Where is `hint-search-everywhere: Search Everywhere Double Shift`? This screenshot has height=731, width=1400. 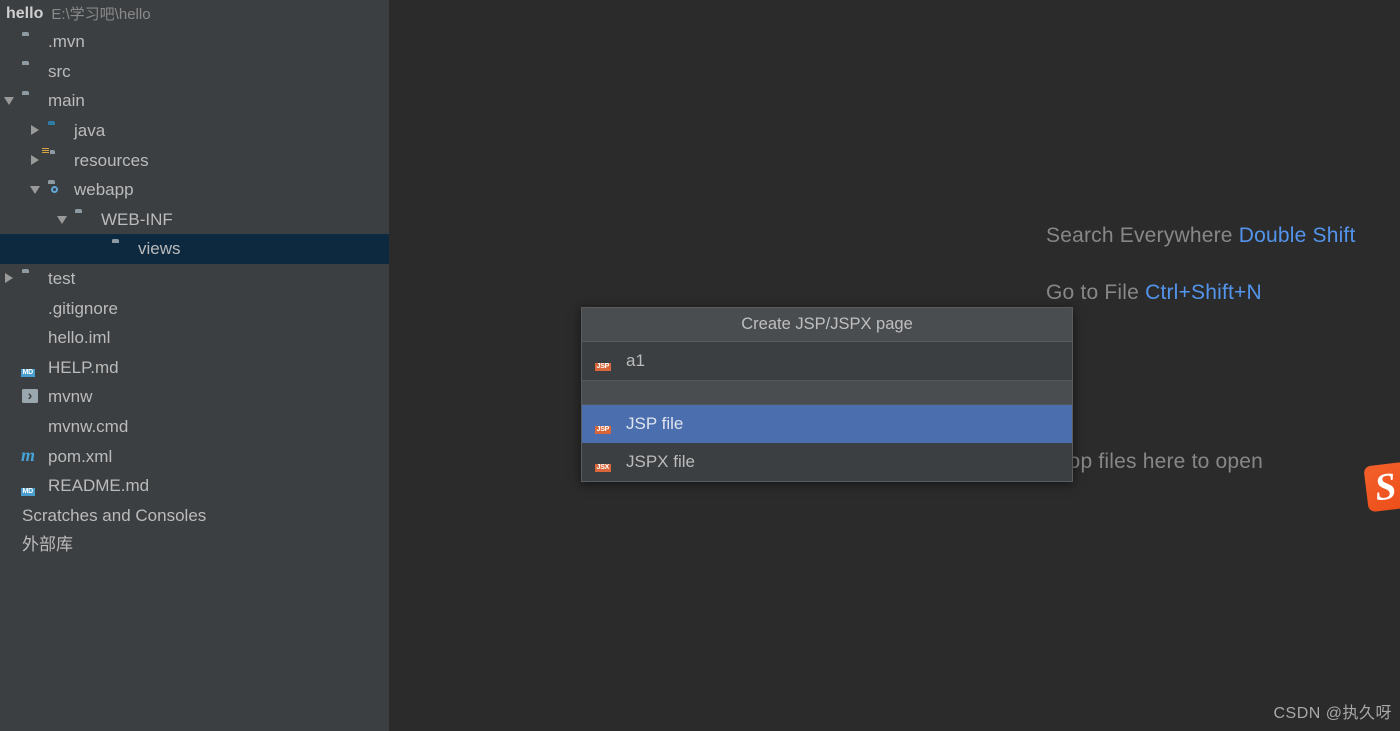
hint-search-everywhere: Search Everywhere Double Shift is located at coordinates (1201, 236).